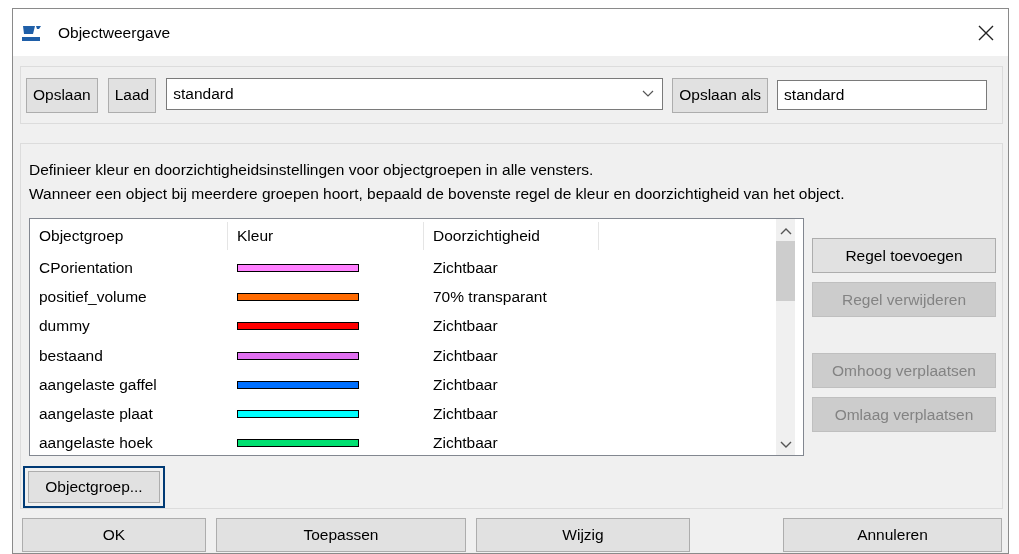 This screenshot has width=1019, height=554. I want to click on dialog-button: Wijzig, so click(583, 535).